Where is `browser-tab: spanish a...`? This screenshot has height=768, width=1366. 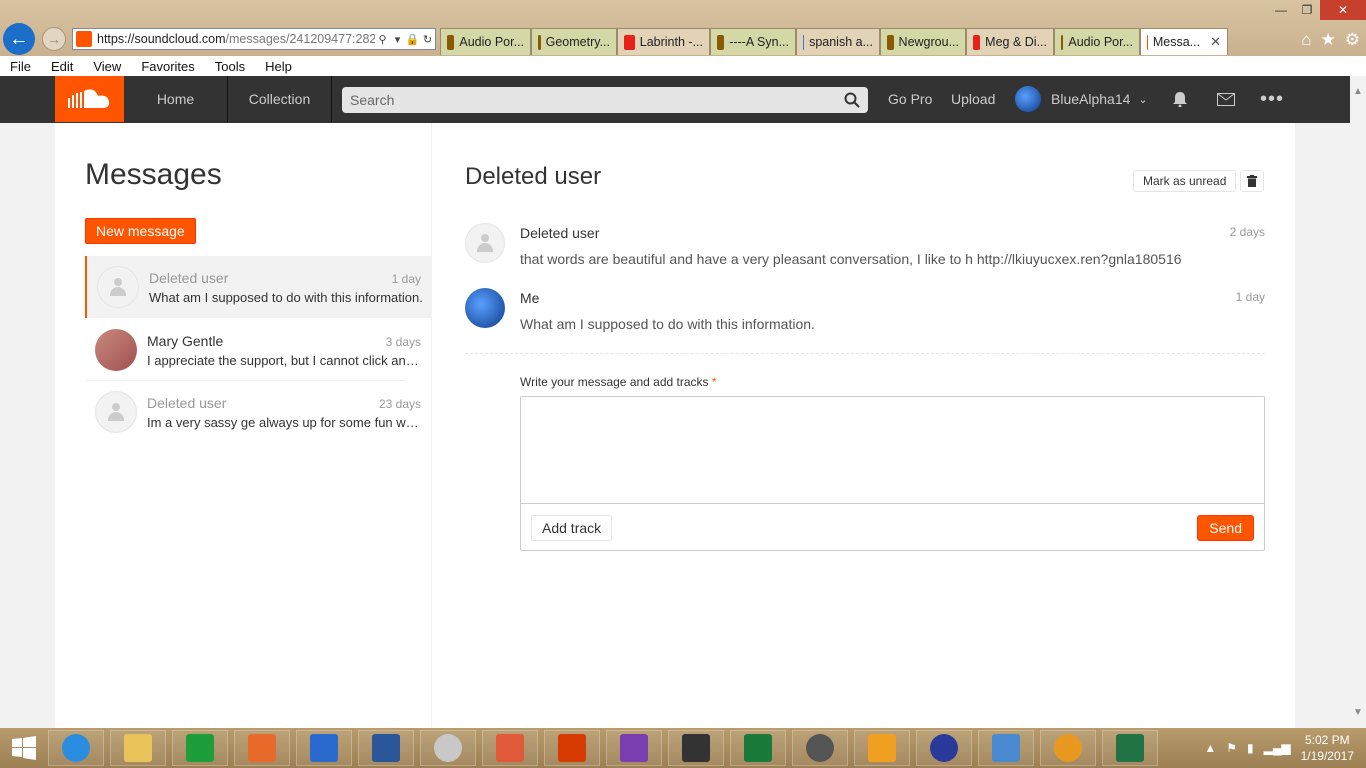
browser-tab: spanish a... is located at coordinates (838, 41).